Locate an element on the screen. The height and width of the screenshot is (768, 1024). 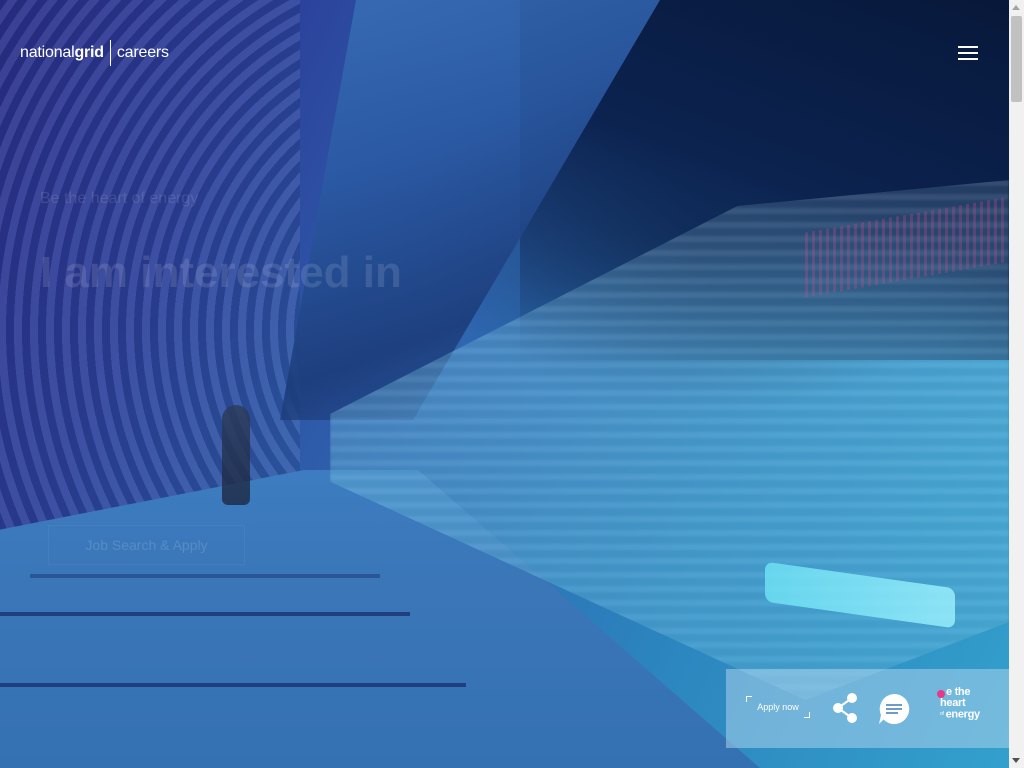
hero-eyebrow: Be the heart of energy is located at coordinates (119, 198).